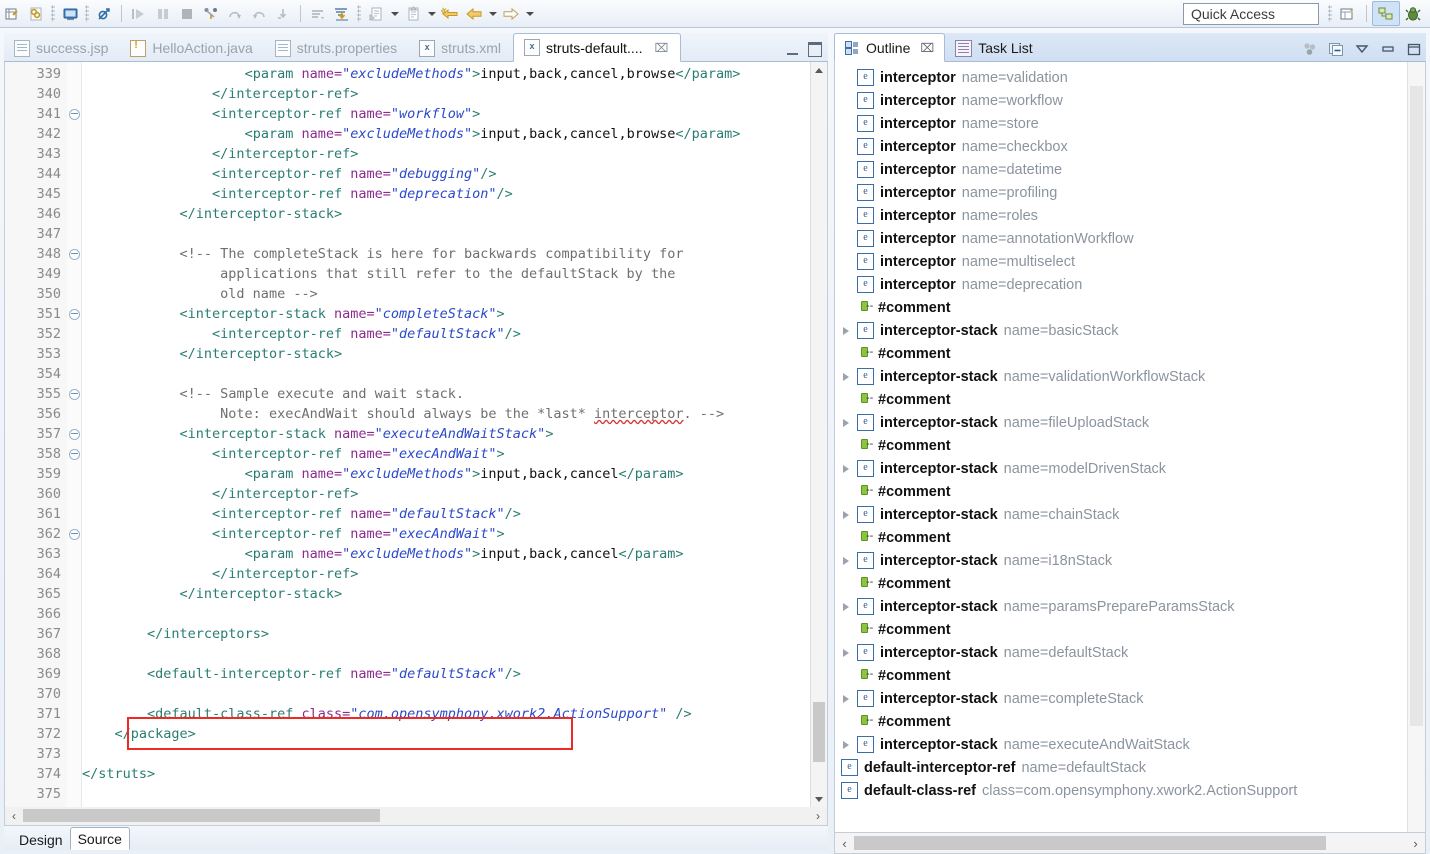  What do you see at coordinates (1121, 146) in the screenshot?
I see `outline-item: e interceptor name=checkbox` at bounding box center [1121, 146].